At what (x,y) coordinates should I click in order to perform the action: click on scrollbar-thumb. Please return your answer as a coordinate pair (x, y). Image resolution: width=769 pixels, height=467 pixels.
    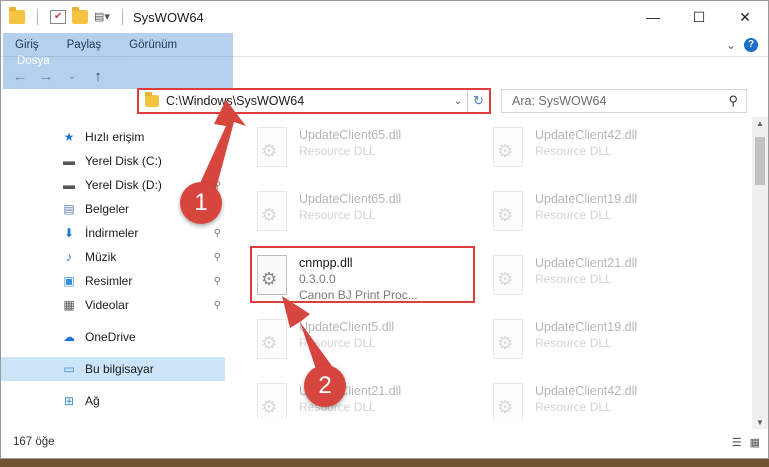
    Looking at the image, I should click on (760, 161).